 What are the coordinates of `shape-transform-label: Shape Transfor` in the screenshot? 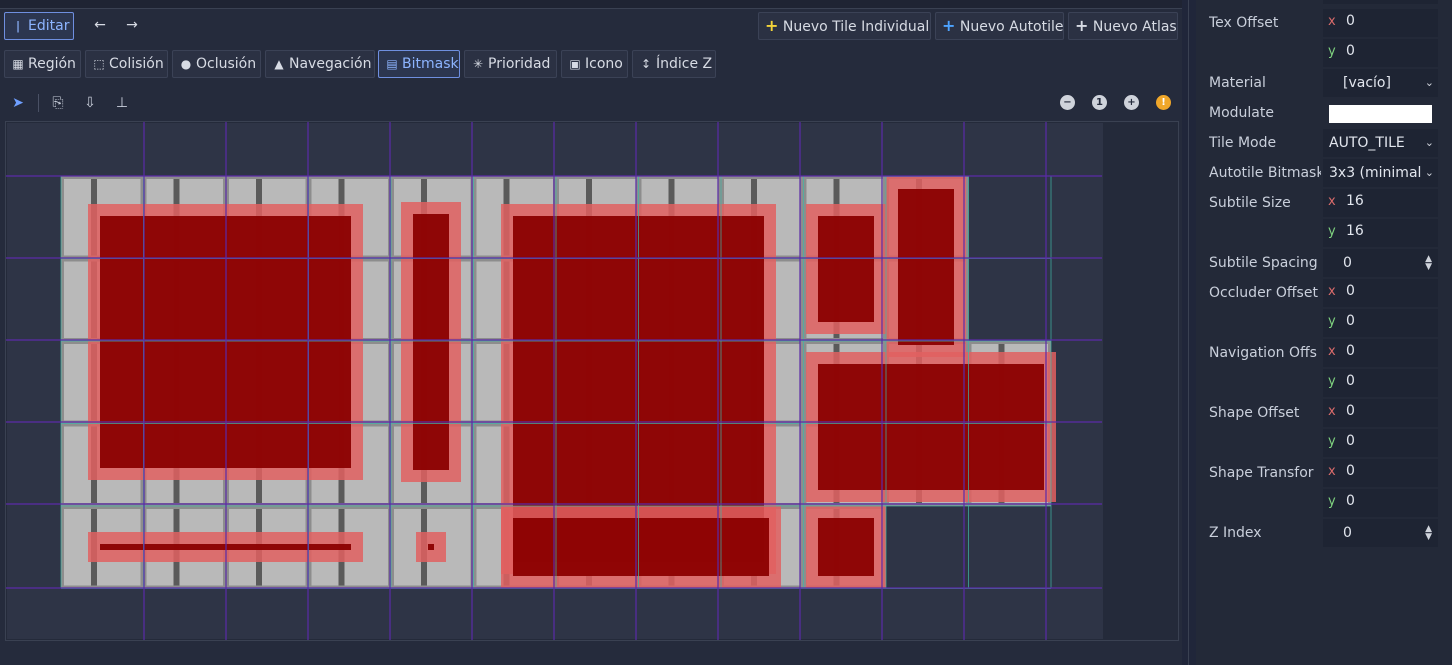 It's located at (1261, 473).